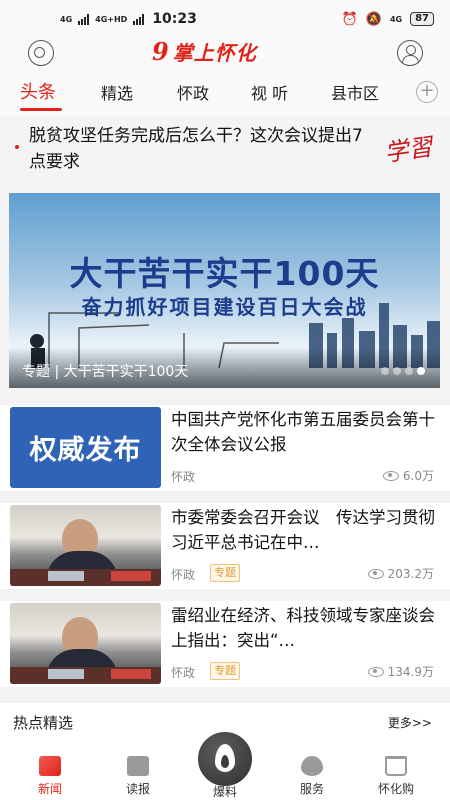 Image resolution: width=450 pixels, height=800 pixels. I want to click on more-link: 更多>>, so click(410, 722).